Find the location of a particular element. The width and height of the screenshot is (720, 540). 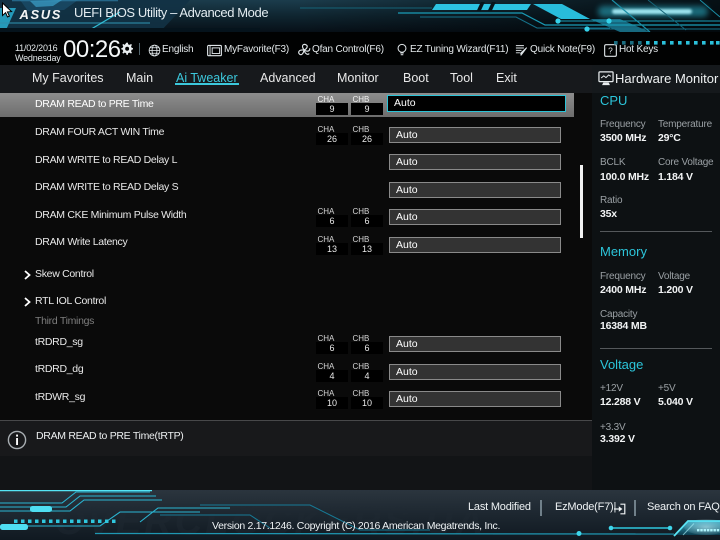

svg-text: ASUS is located at coordinates (41, 14).